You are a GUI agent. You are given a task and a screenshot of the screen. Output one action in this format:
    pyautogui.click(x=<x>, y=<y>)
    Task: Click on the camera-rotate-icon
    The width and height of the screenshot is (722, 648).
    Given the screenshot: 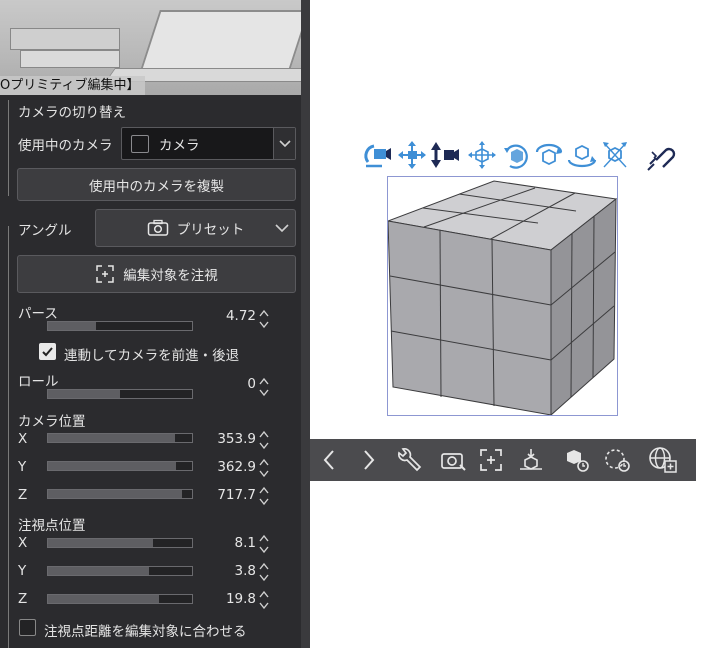 What is the action you would take?
    pyautogui.click(x=377, y=156)
    